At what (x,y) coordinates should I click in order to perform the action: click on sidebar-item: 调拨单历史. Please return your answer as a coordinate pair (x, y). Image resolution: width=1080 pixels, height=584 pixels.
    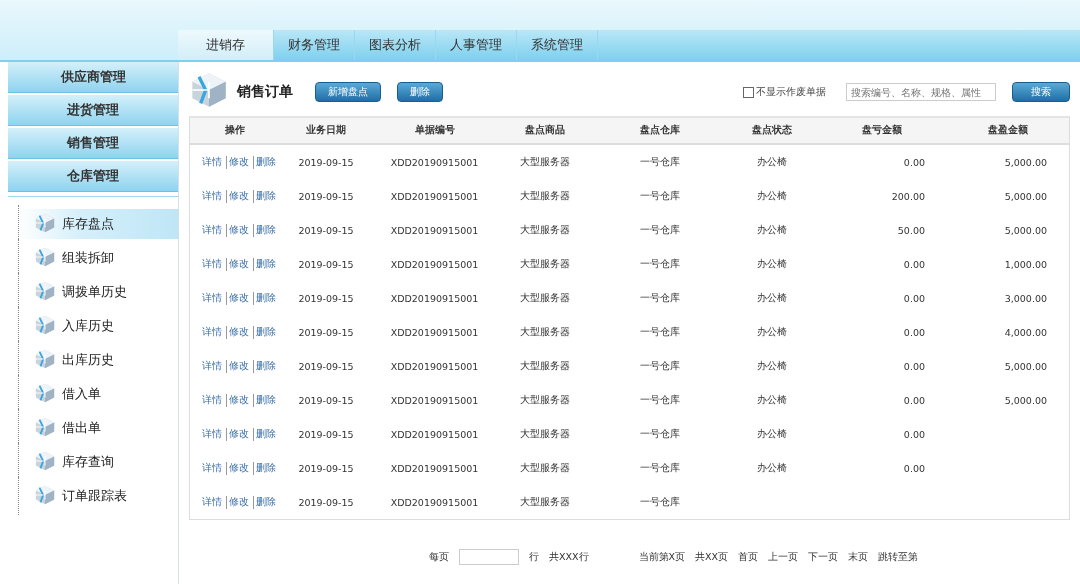
    Looking at the image, I should click on (98, 292).